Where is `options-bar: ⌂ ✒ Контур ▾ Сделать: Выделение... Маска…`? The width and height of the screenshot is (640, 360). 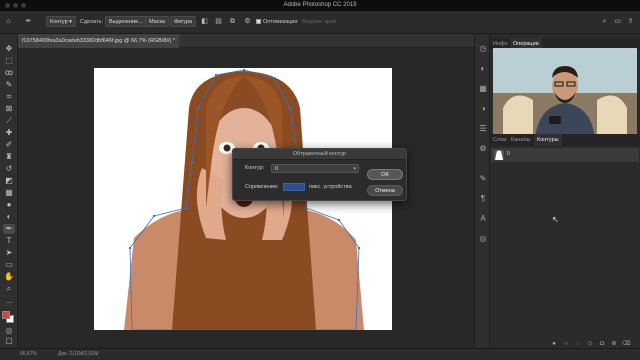 options-bar: ⌂ ✒ Контур ▾ Сделать: Выделение... Маска… is located at coordinates (320, 22).